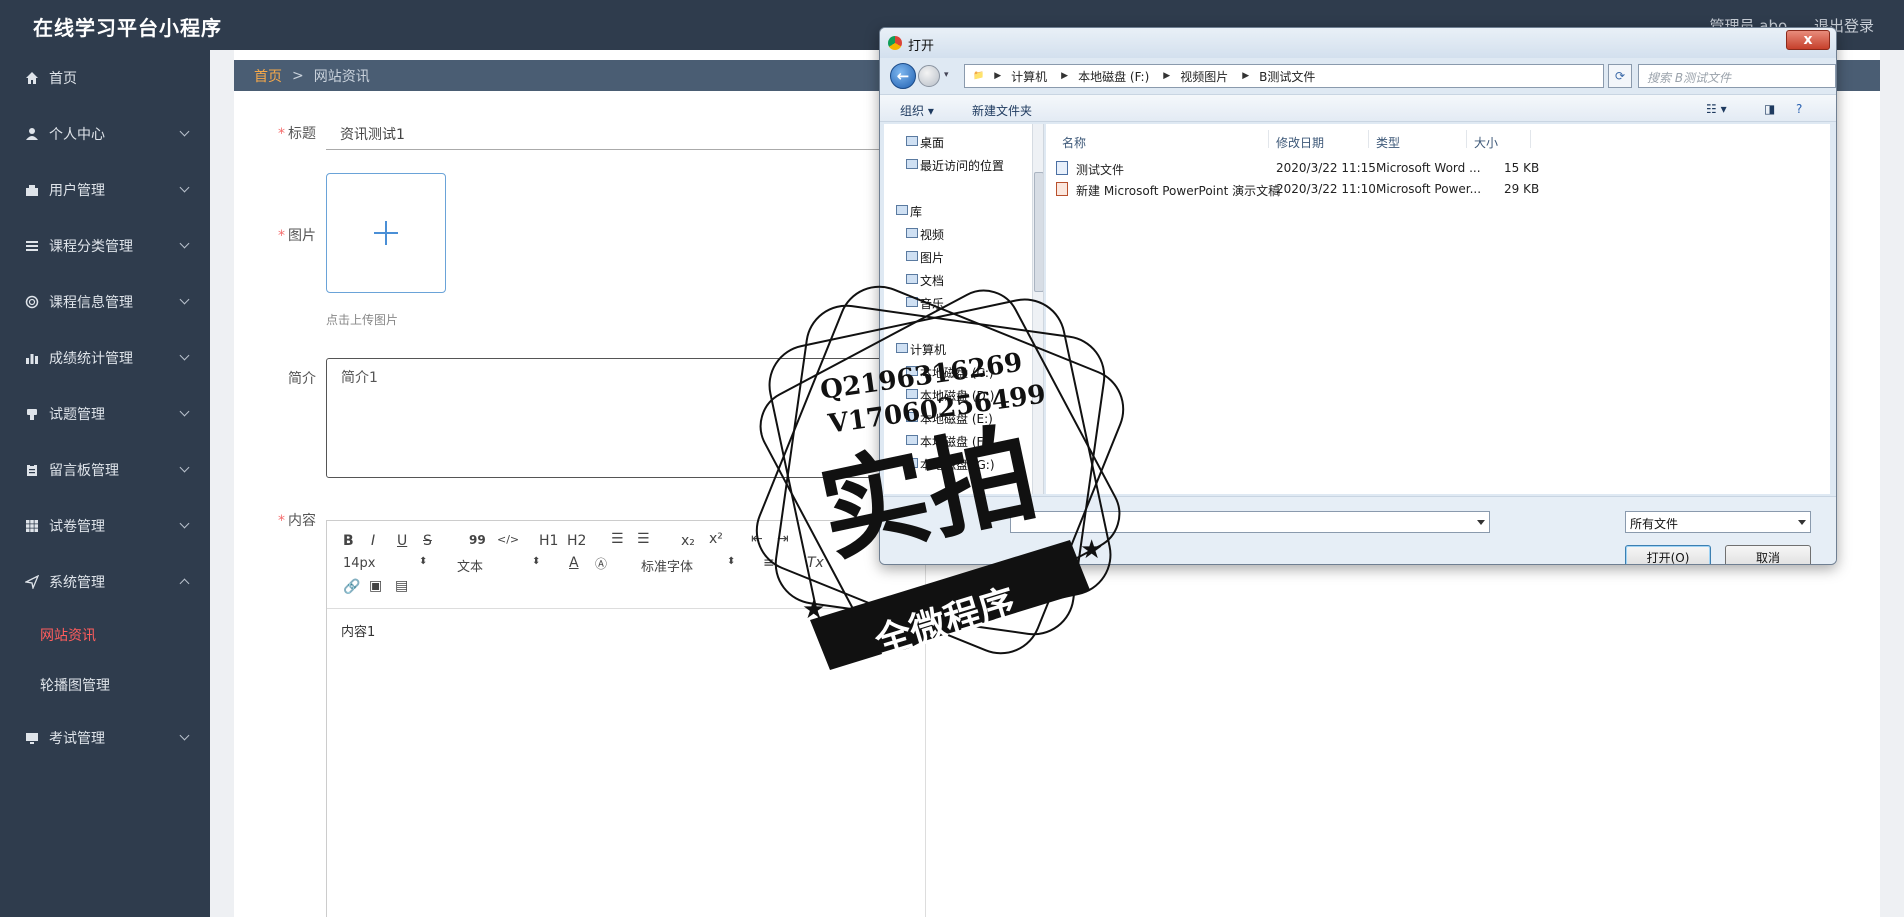 This screenshot has width=1904, height=917. What do you see at coordinates (626, 630) in the screenshot?
I see `editor-body: 内容1` at bounding box center [626, 630].